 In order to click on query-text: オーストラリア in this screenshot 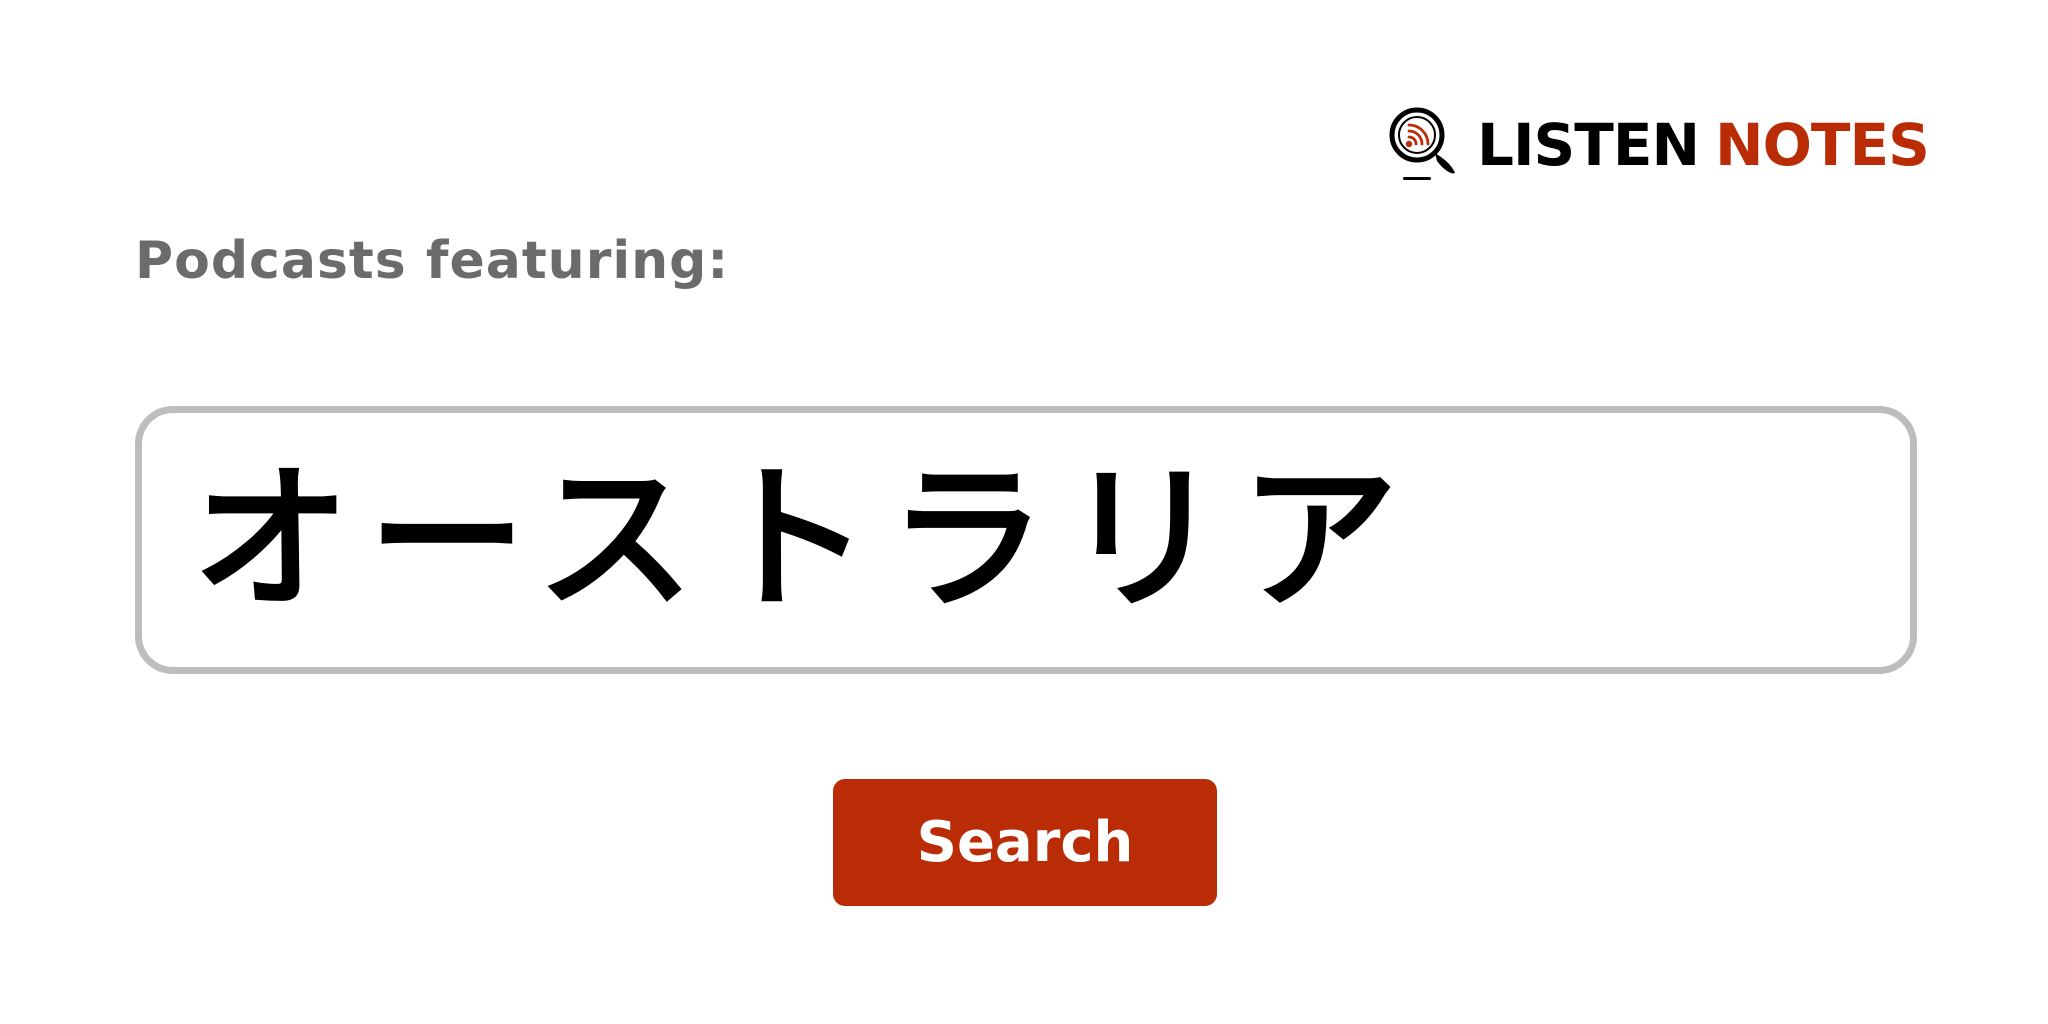, I will do `click(804, 540)`.